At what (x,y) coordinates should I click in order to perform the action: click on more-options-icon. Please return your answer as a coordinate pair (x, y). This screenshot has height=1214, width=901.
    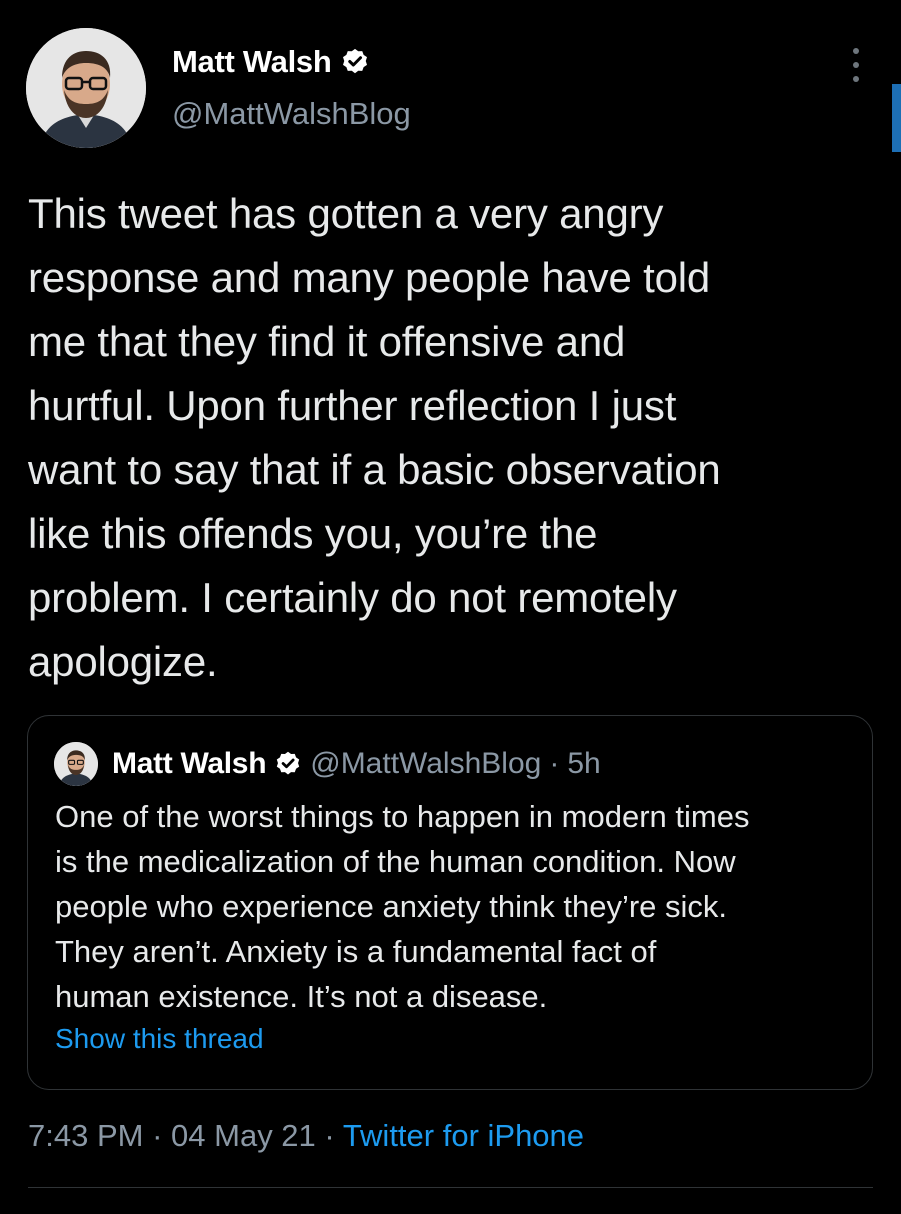
    Looking at the image, I should click on (856, 65).